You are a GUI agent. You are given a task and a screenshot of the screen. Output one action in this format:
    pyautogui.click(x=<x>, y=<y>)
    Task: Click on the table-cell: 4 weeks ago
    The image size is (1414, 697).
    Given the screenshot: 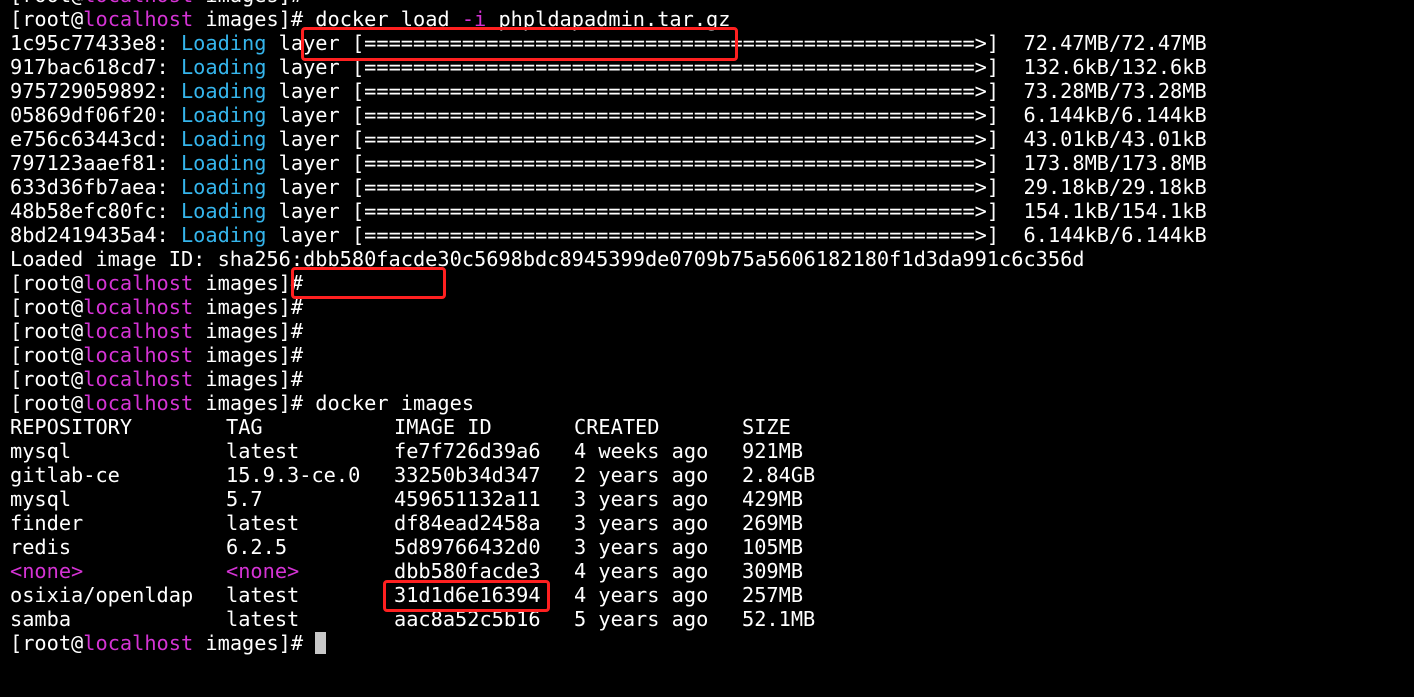 What is the action you would take?
    pyautogui.click(x=641, y=451)
    